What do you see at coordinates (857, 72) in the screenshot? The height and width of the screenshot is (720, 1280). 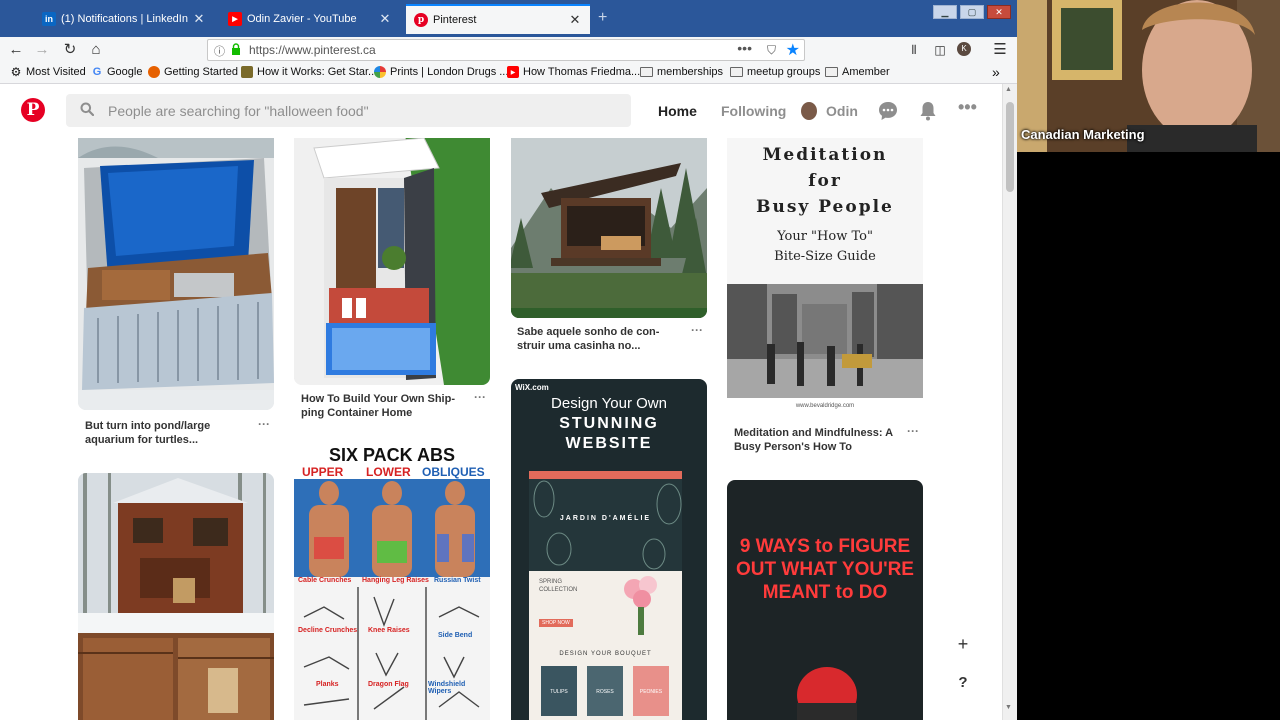 I see `bookmark-amember: Amember` at bounding box center [857, 72].